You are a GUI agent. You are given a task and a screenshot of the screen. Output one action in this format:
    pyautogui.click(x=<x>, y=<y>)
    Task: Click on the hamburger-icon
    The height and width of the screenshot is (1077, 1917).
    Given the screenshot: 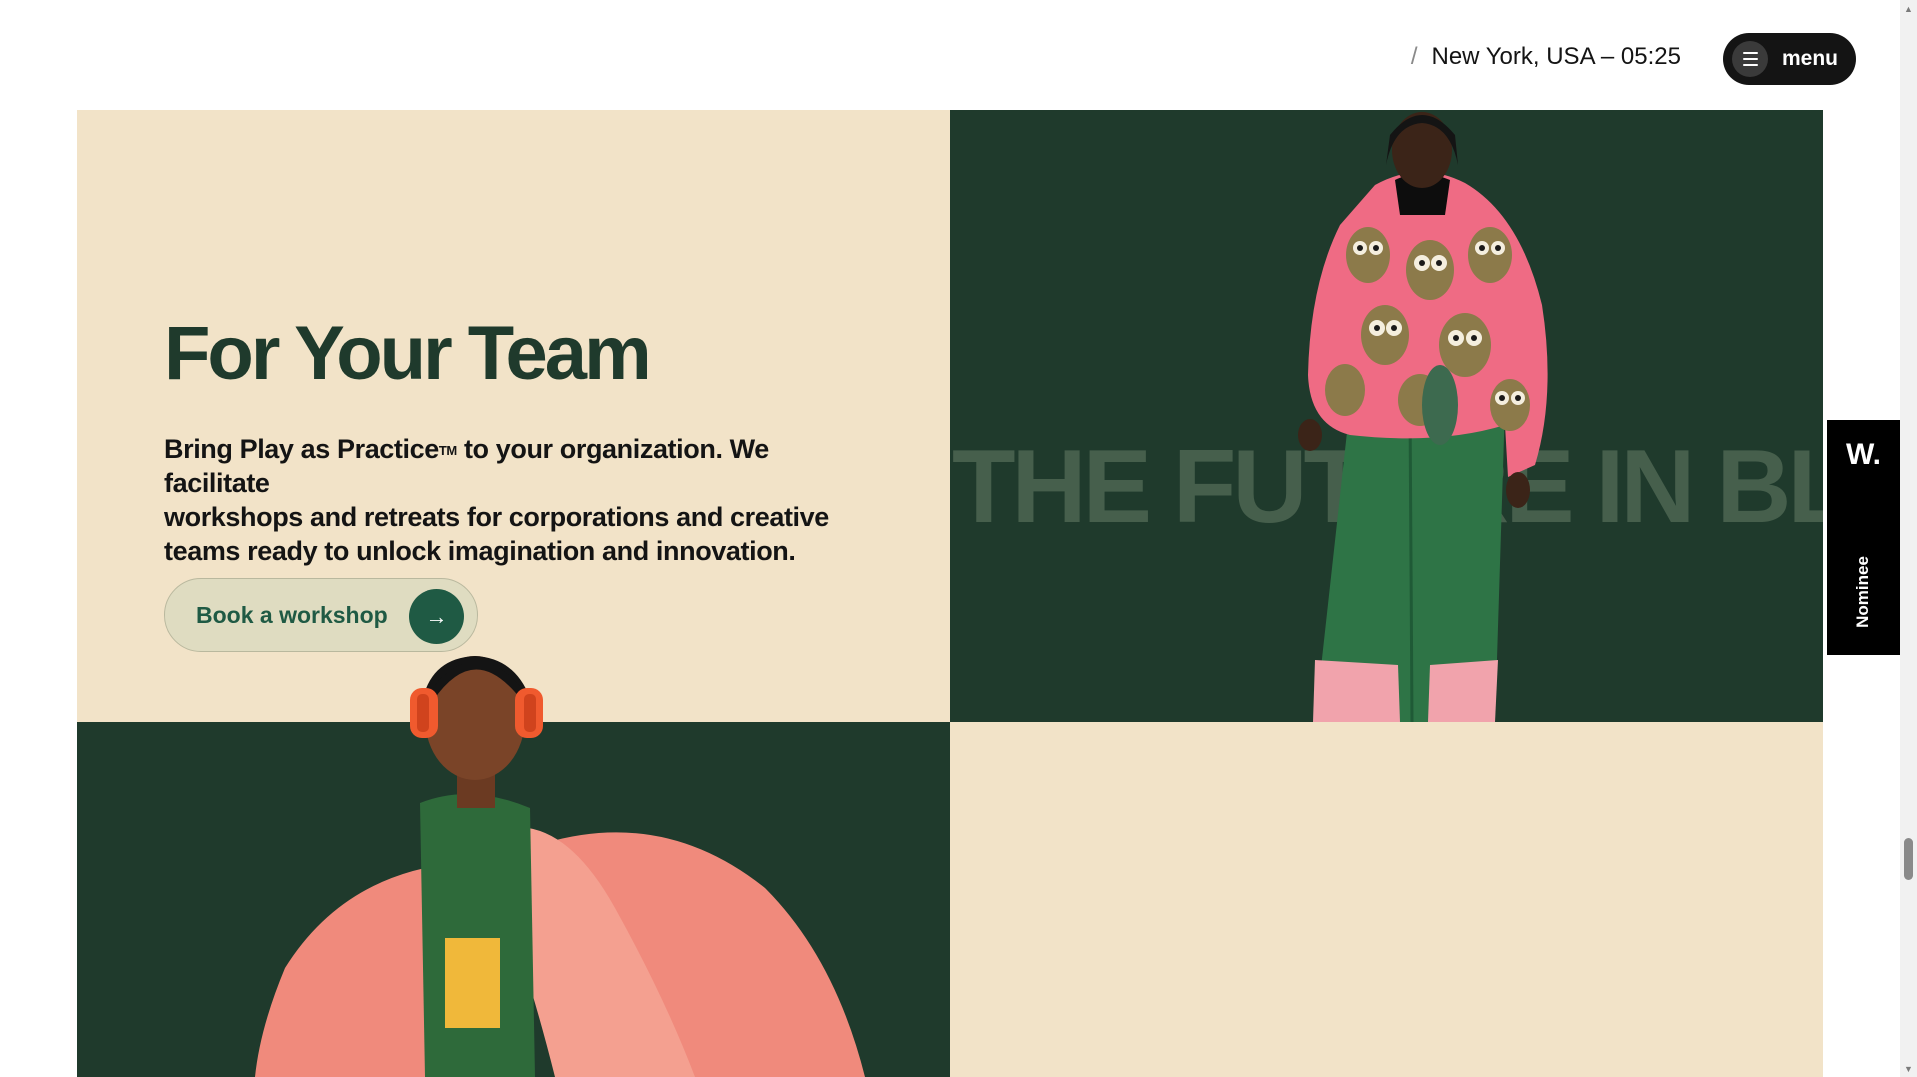 What is the action you would take?
    pyautogui.click(x=1750, y=59)
    